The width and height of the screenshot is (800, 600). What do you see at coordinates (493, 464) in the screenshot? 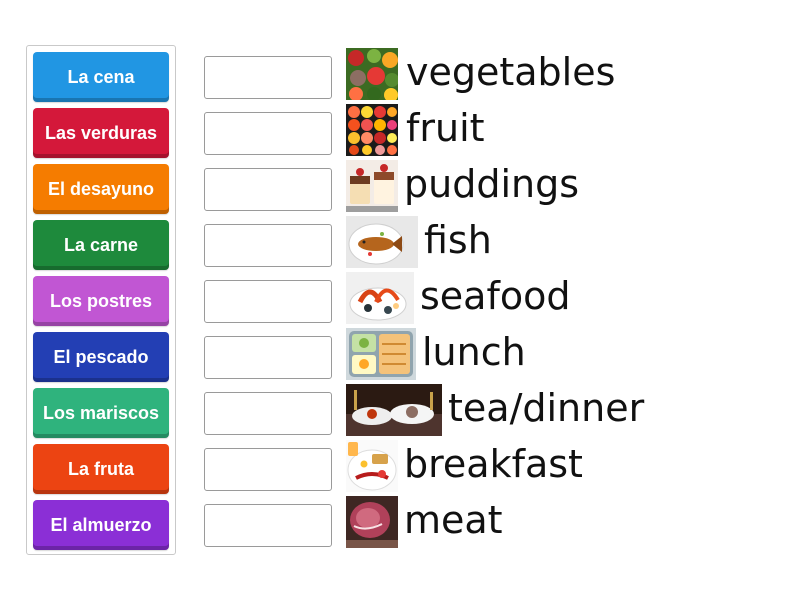
I see `word-breakfast: breakfast` at bounding box center [493, 464].